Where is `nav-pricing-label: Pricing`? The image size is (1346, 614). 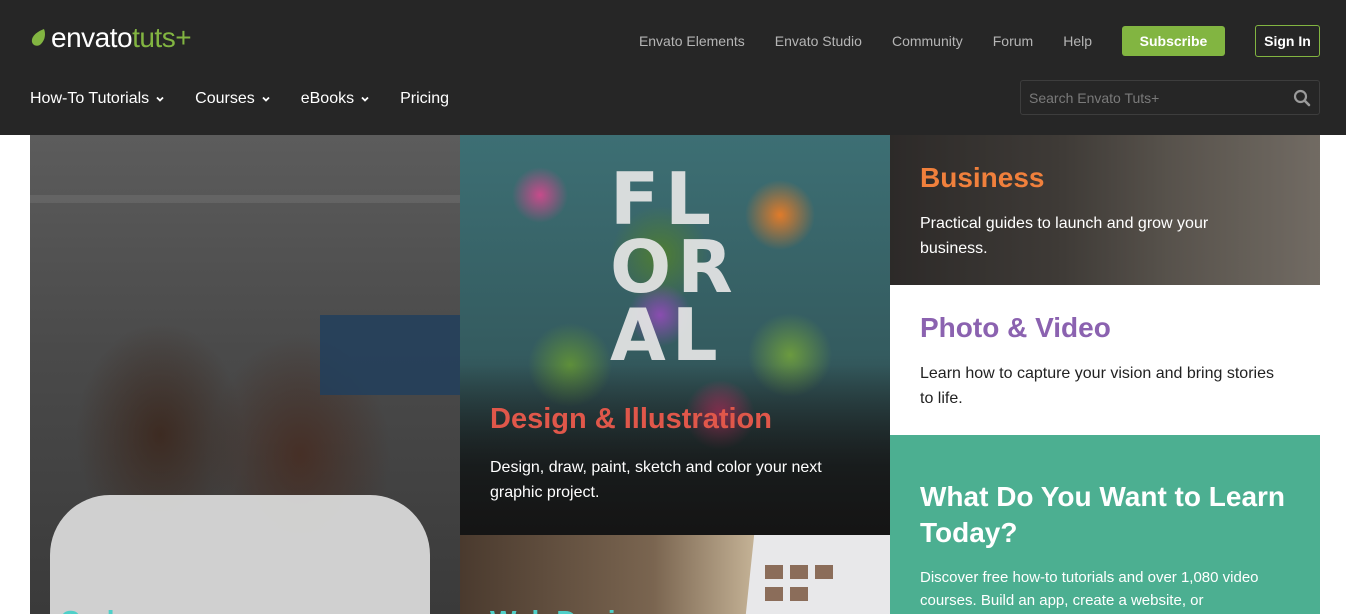 nav-pricing-label: Pricing is located at coordinates (425, 98).